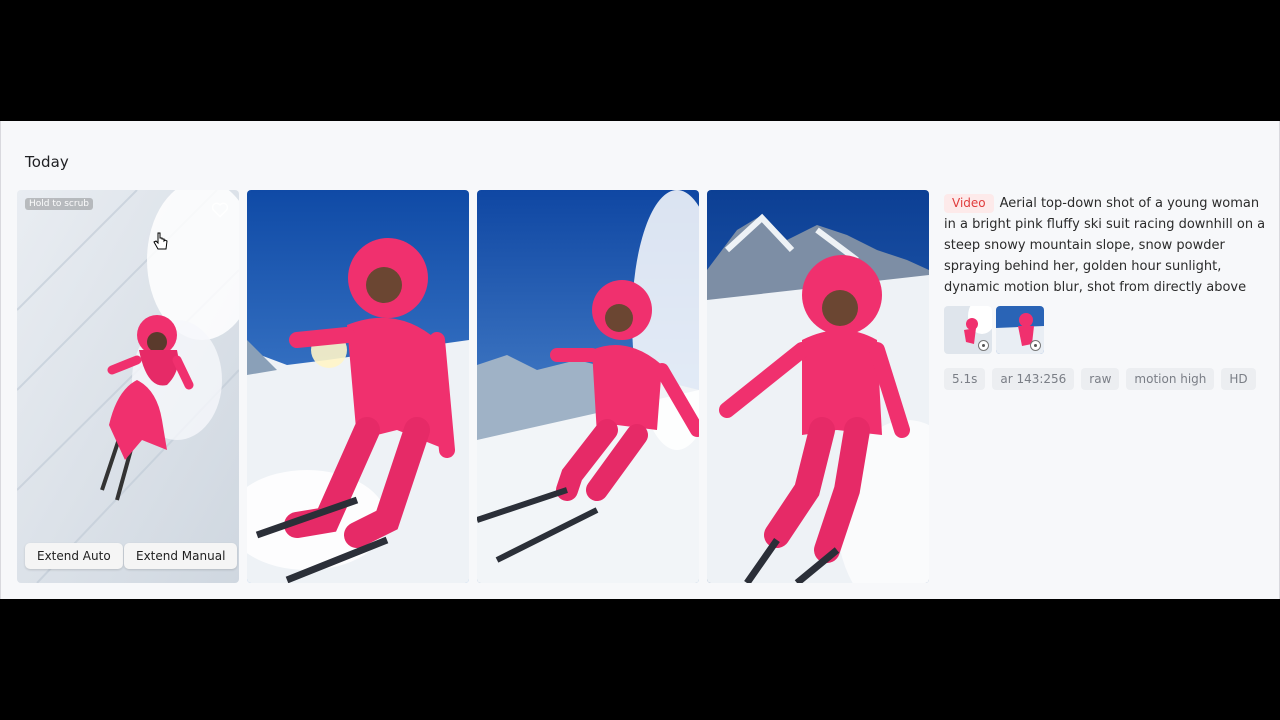 The width and height of the screenshot is (1280, 720). I want to click on type-badge: Video, so click(969, 203).